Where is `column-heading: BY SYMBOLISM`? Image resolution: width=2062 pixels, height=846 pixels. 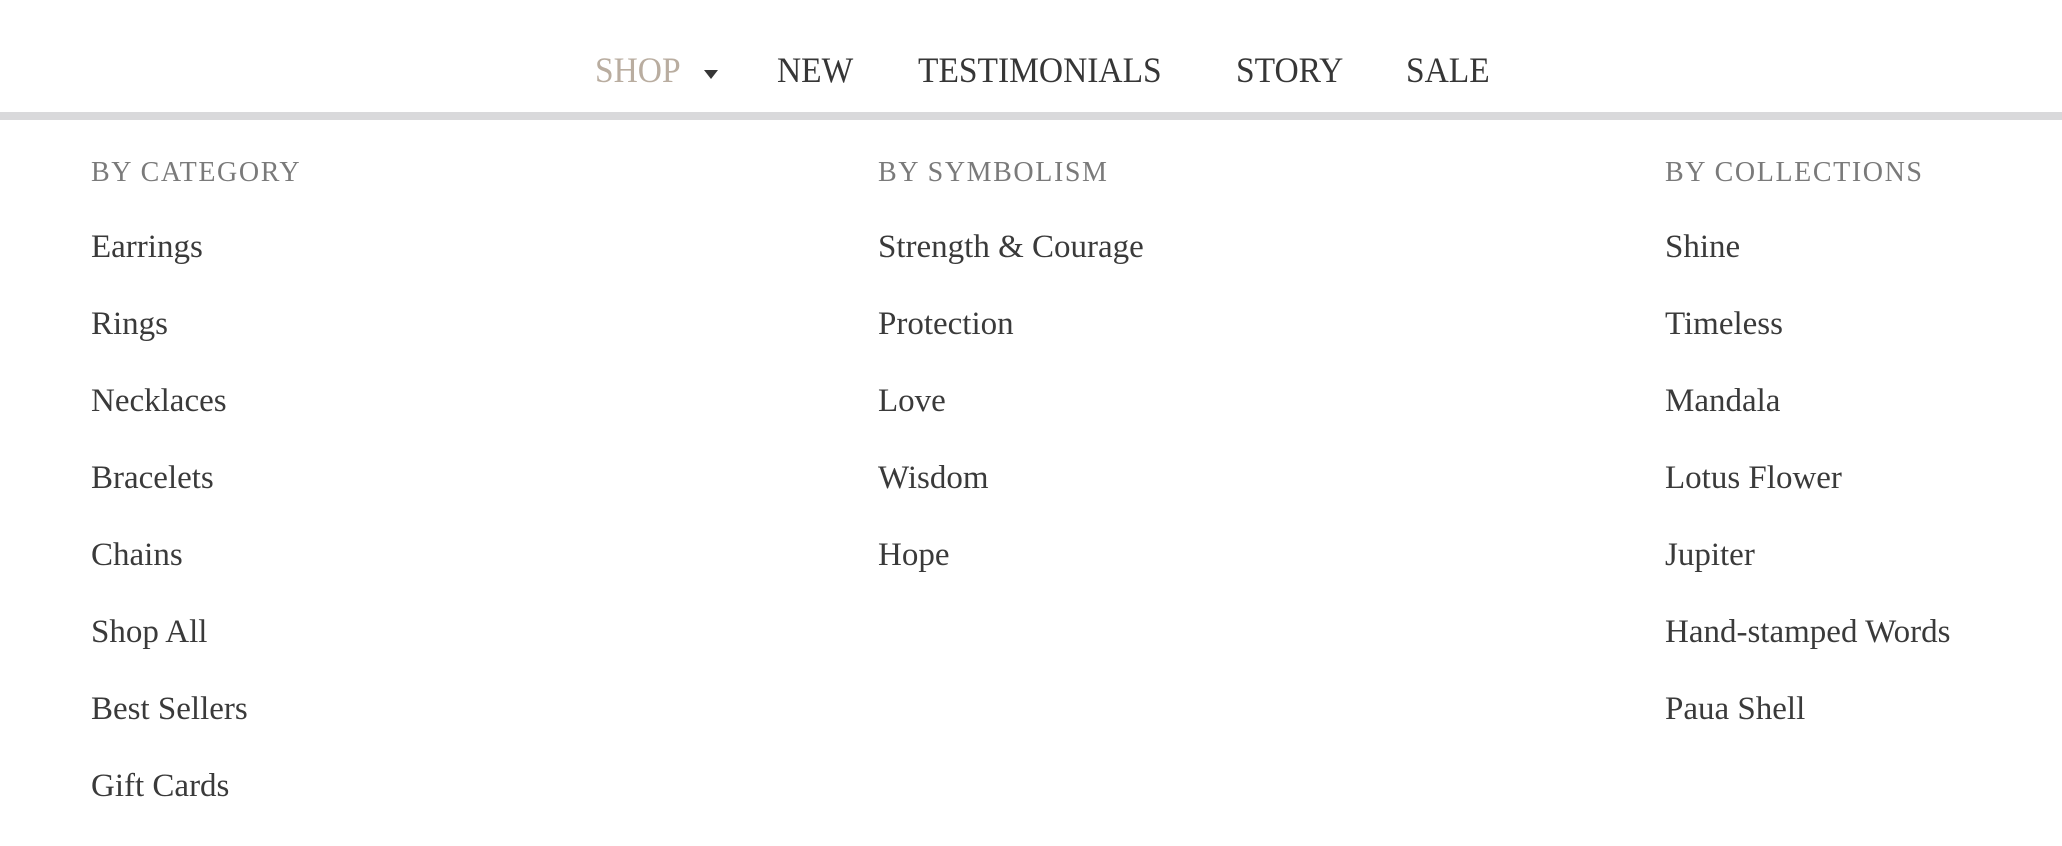 column-heading: BY SYMBOLISM is located at coordinates (993, 172).